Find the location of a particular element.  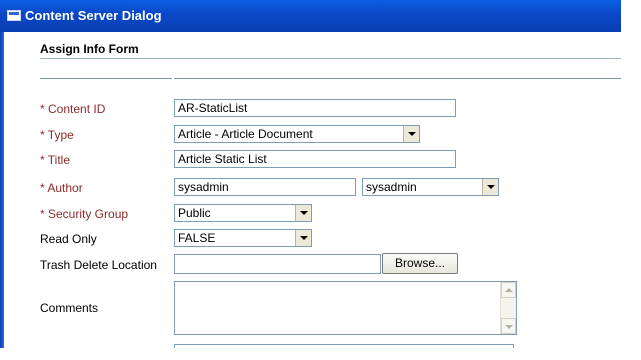

comments-label: Comments is located at coordinates (69, 308).